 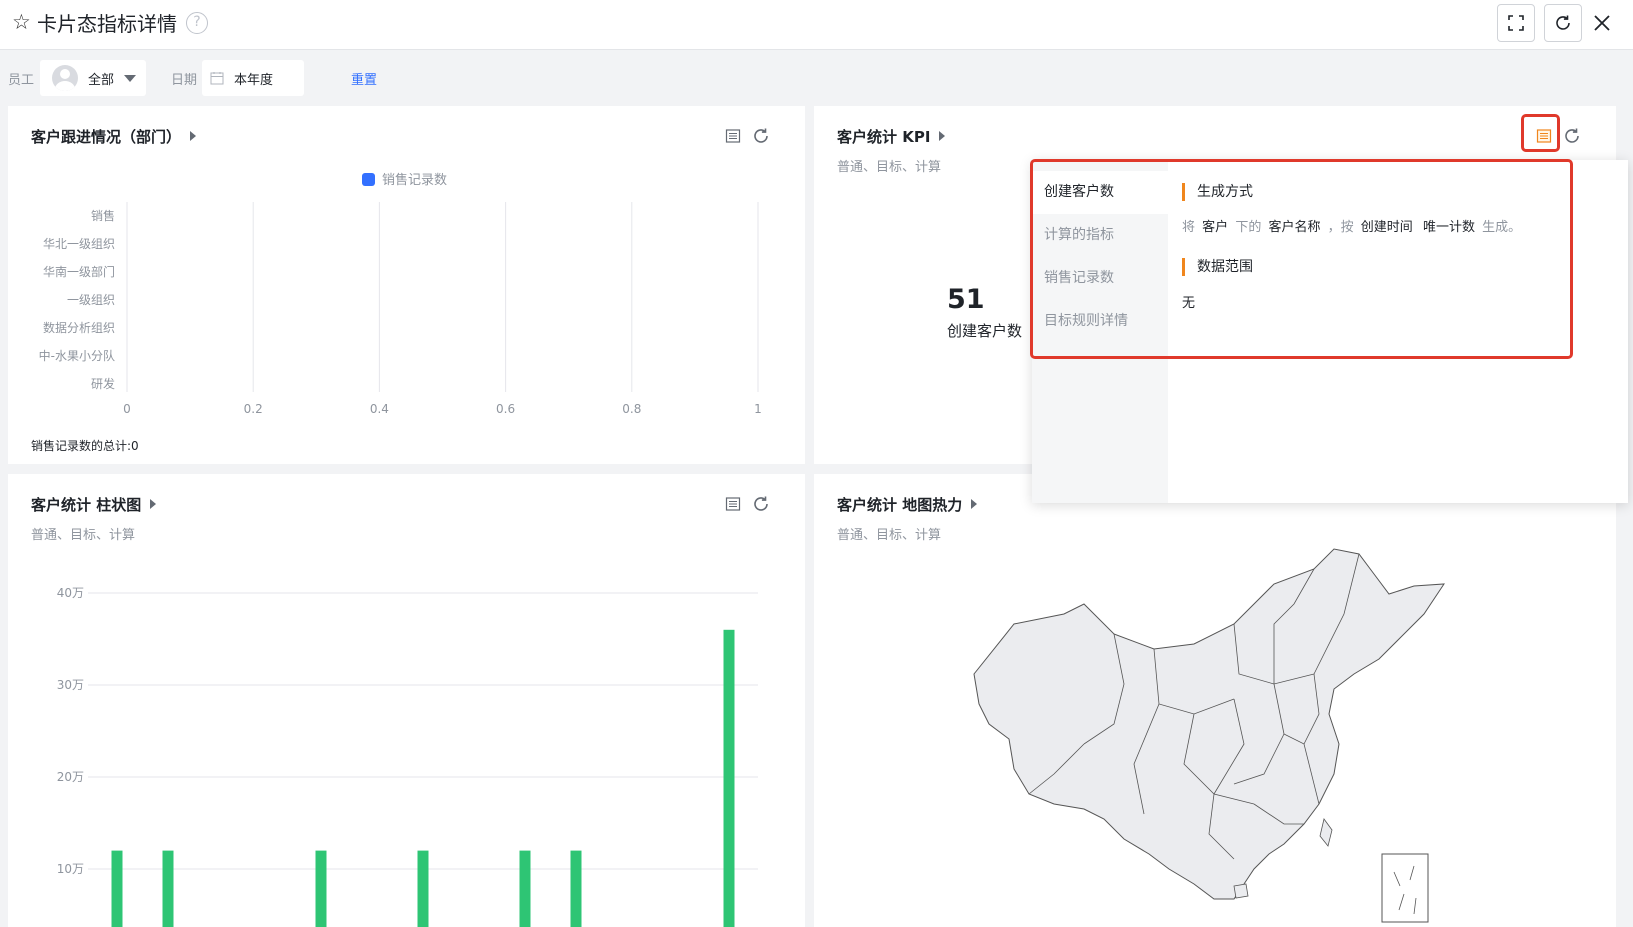 What do you see at coordinates (101, 80) in the screenshot?
I see `employee-value: 全部` at bounding box center [101, 80].